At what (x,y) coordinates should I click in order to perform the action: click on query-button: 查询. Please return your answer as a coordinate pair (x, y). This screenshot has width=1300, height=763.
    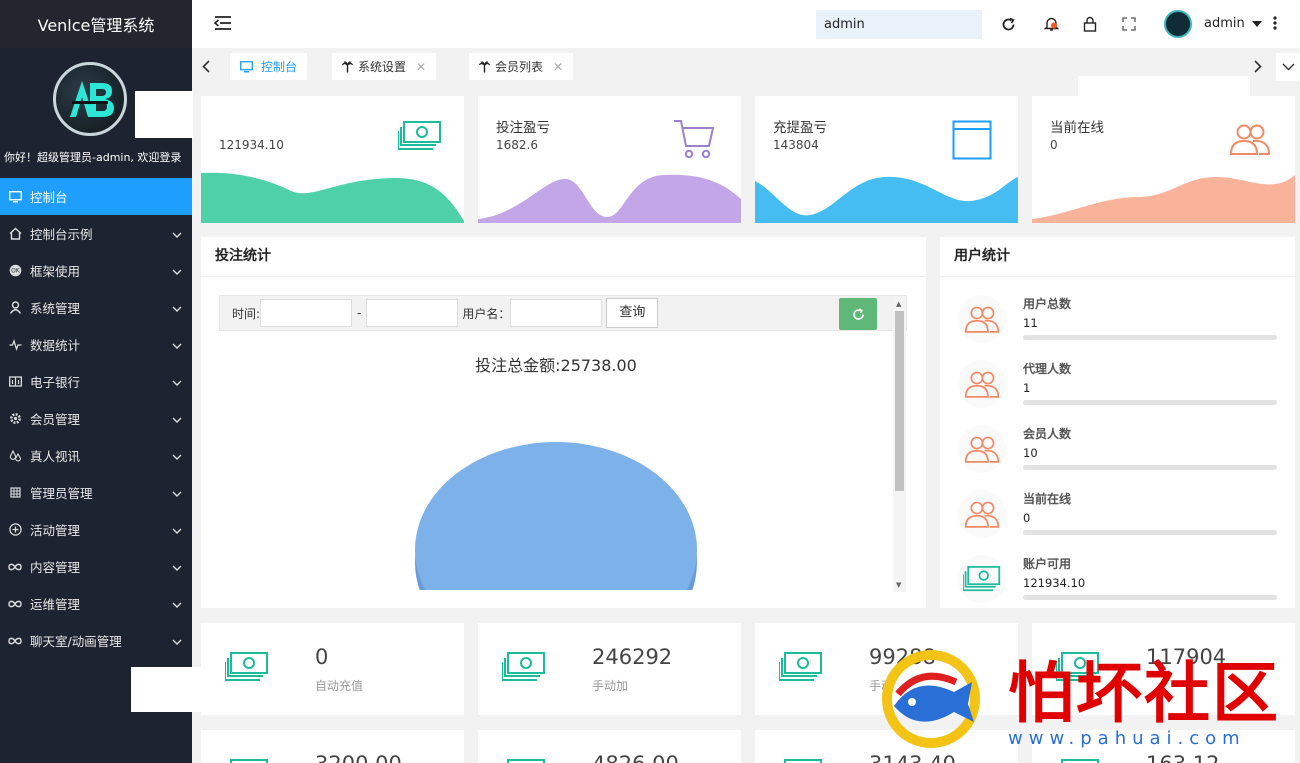
    Looking at the image, I should click on (632, 313).